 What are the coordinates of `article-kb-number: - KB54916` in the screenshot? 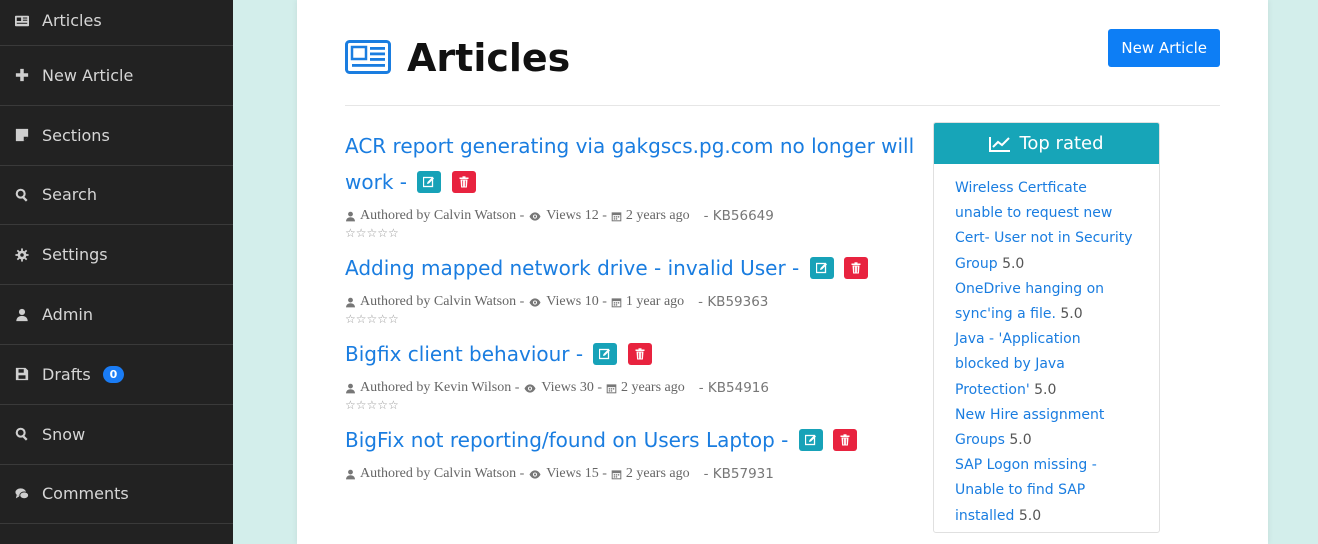 It's located at (733, 388).